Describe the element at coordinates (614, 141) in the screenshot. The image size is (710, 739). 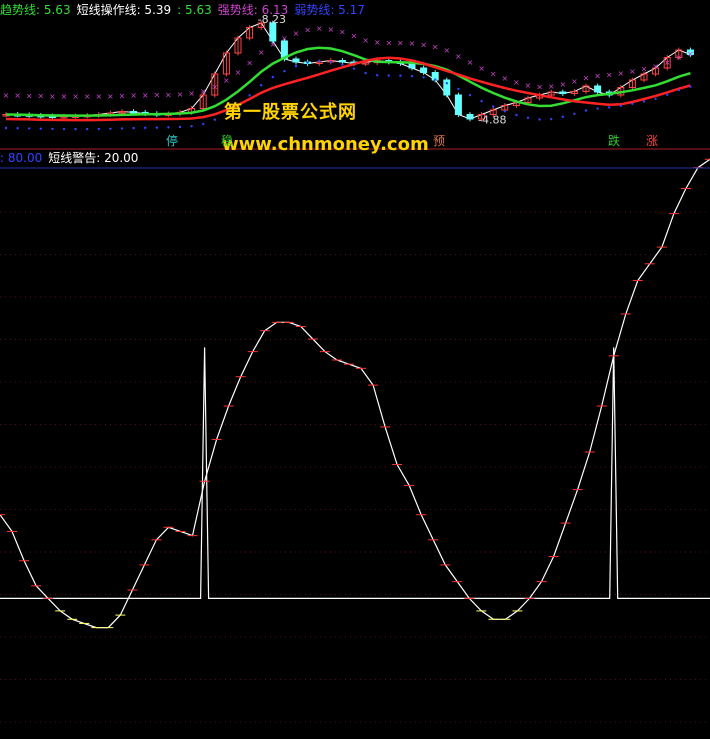
I see `signal-label: 跌` at that location.